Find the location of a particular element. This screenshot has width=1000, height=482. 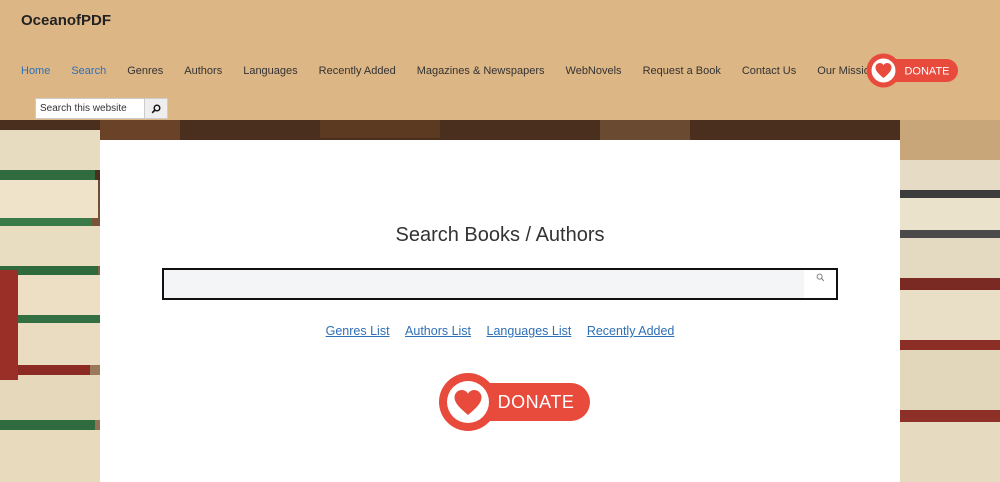

nav-item-search: Search is located at coordinates (88, 71).